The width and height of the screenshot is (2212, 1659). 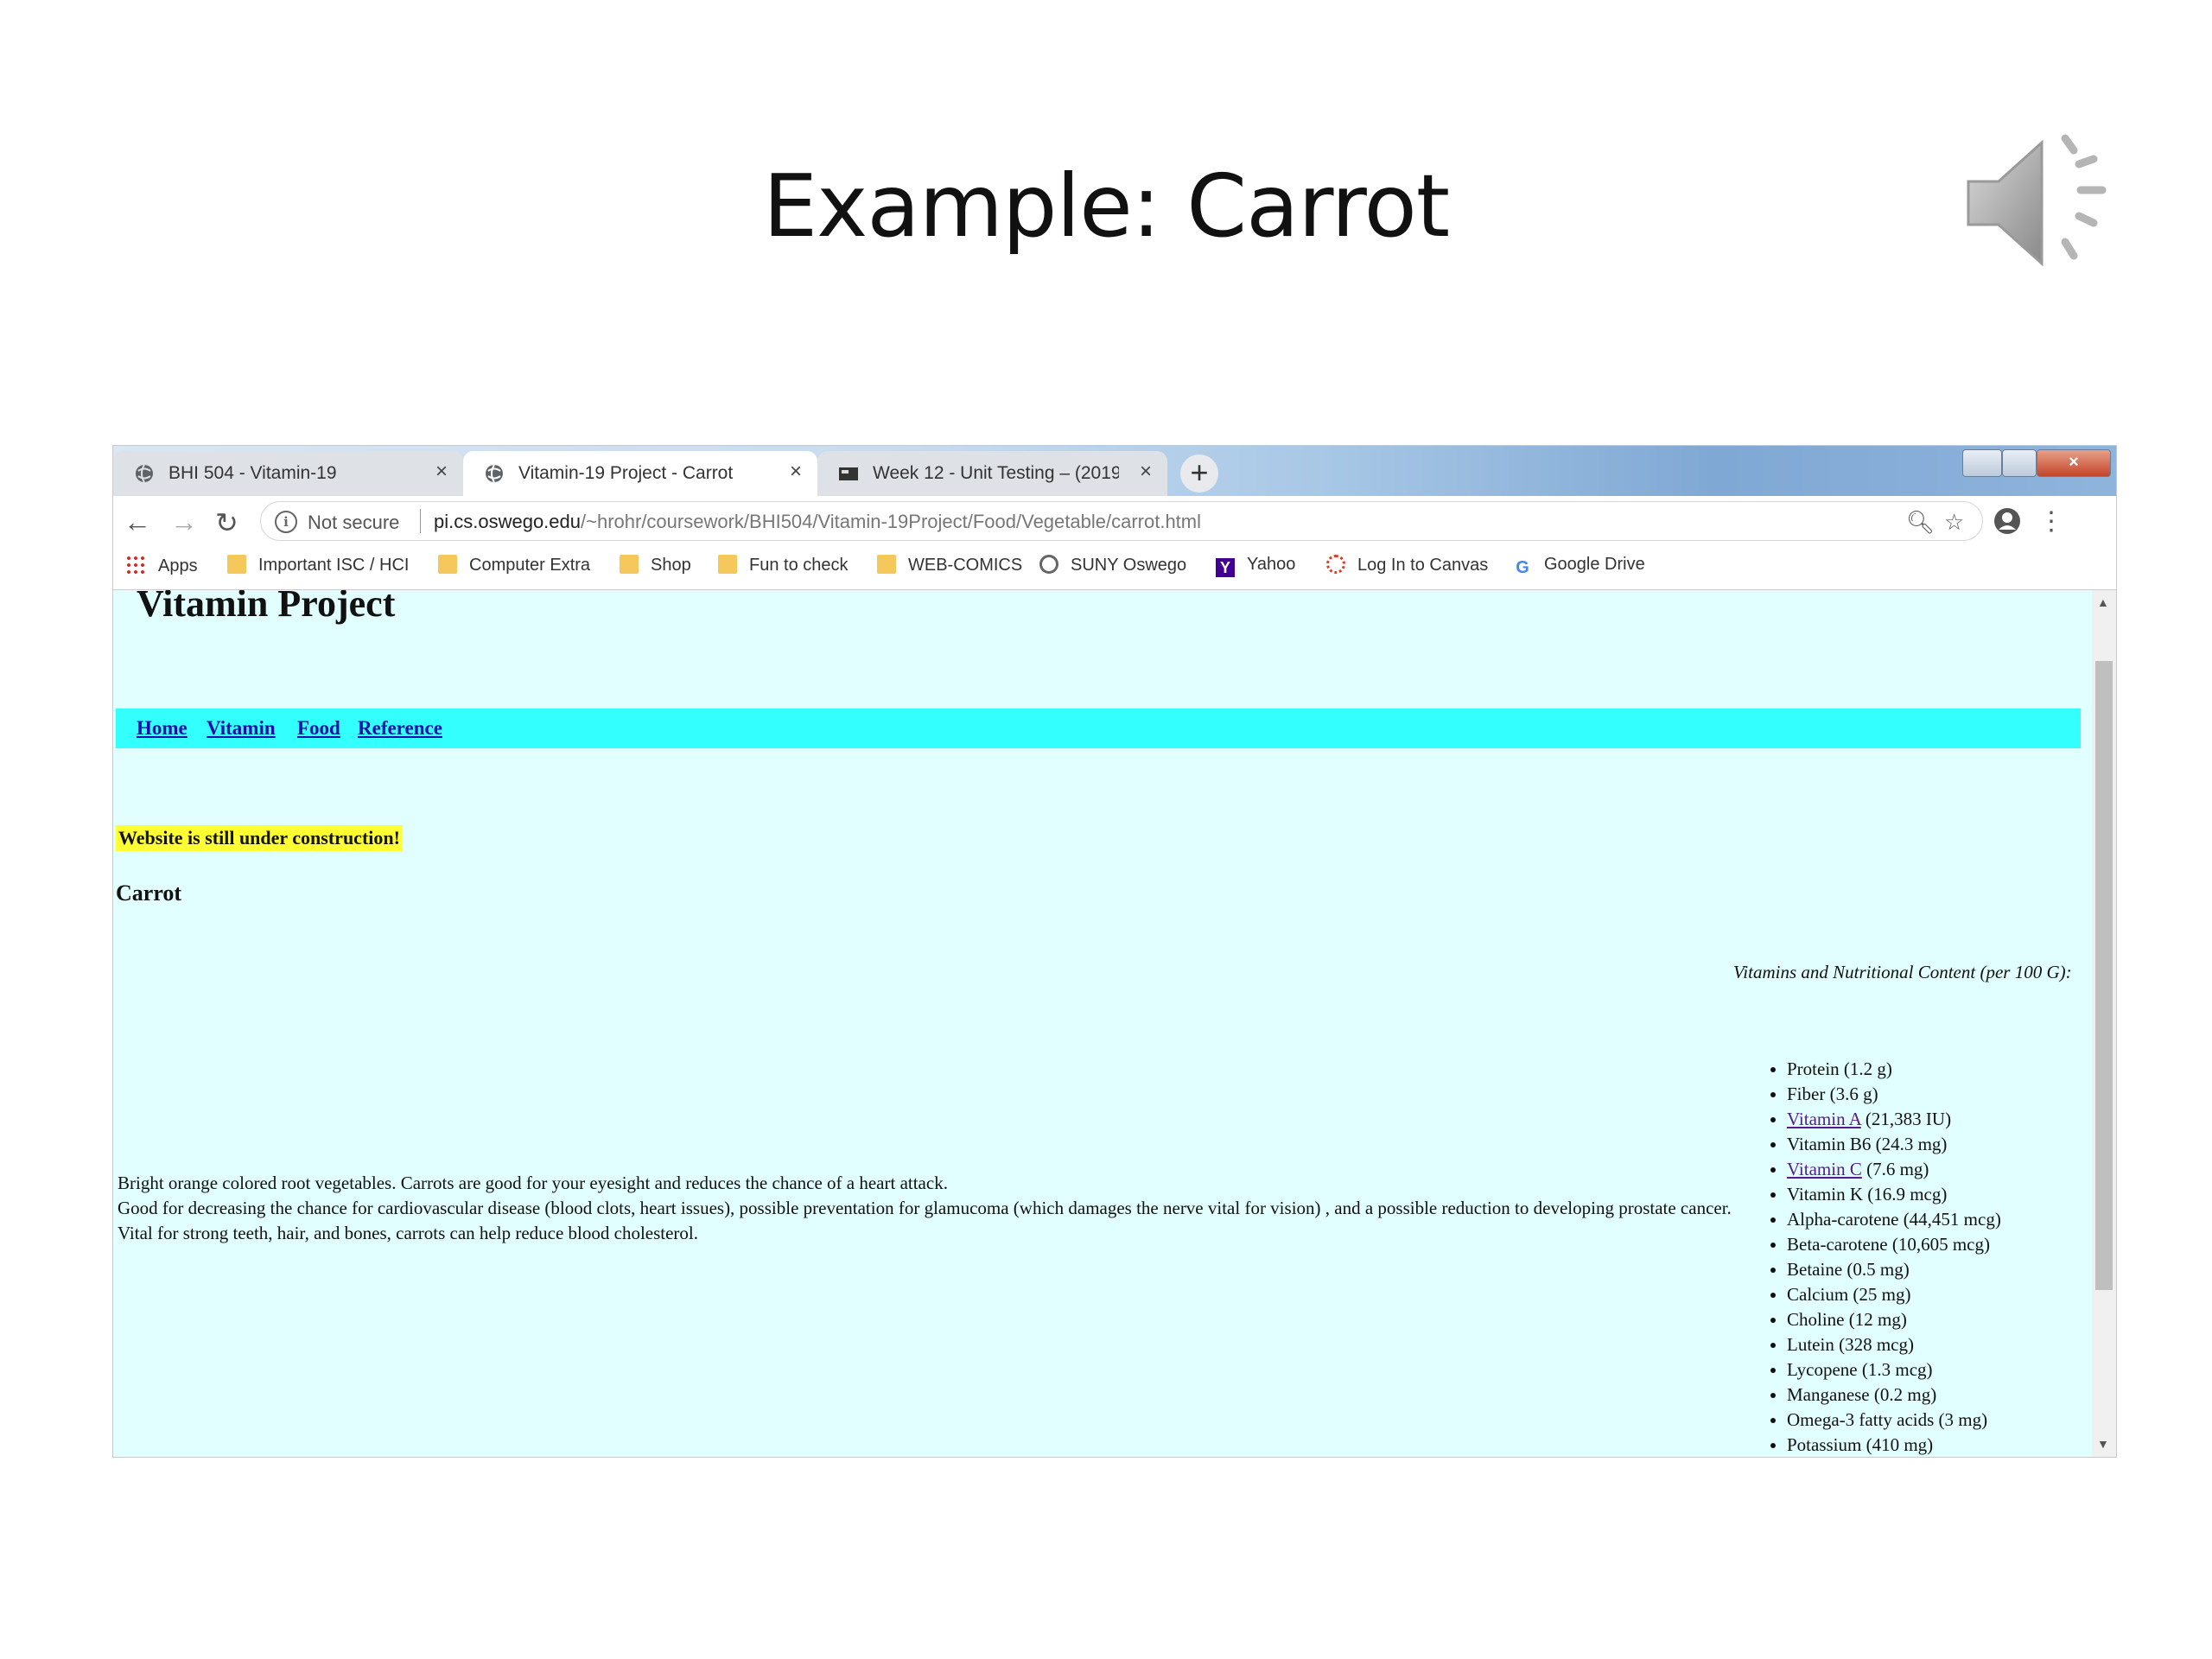 I want to click on bookmark-fun-to-check: Fun to check, so click(x=783, y=565).